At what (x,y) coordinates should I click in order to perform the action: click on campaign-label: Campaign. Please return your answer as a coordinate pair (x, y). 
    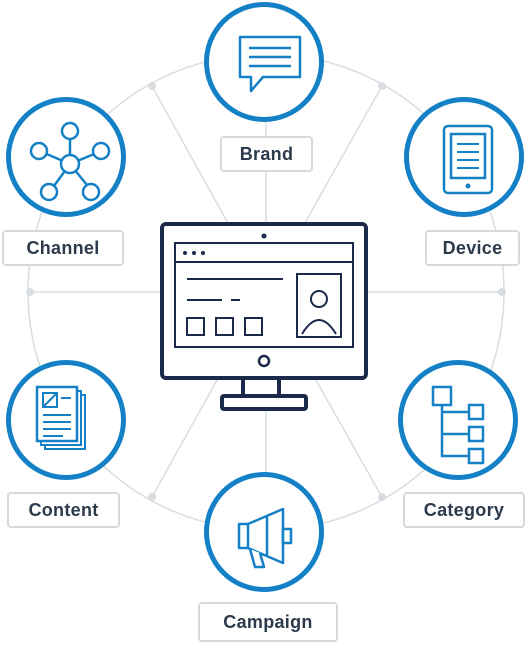
    Looking at the image, I should click on (268, 622).